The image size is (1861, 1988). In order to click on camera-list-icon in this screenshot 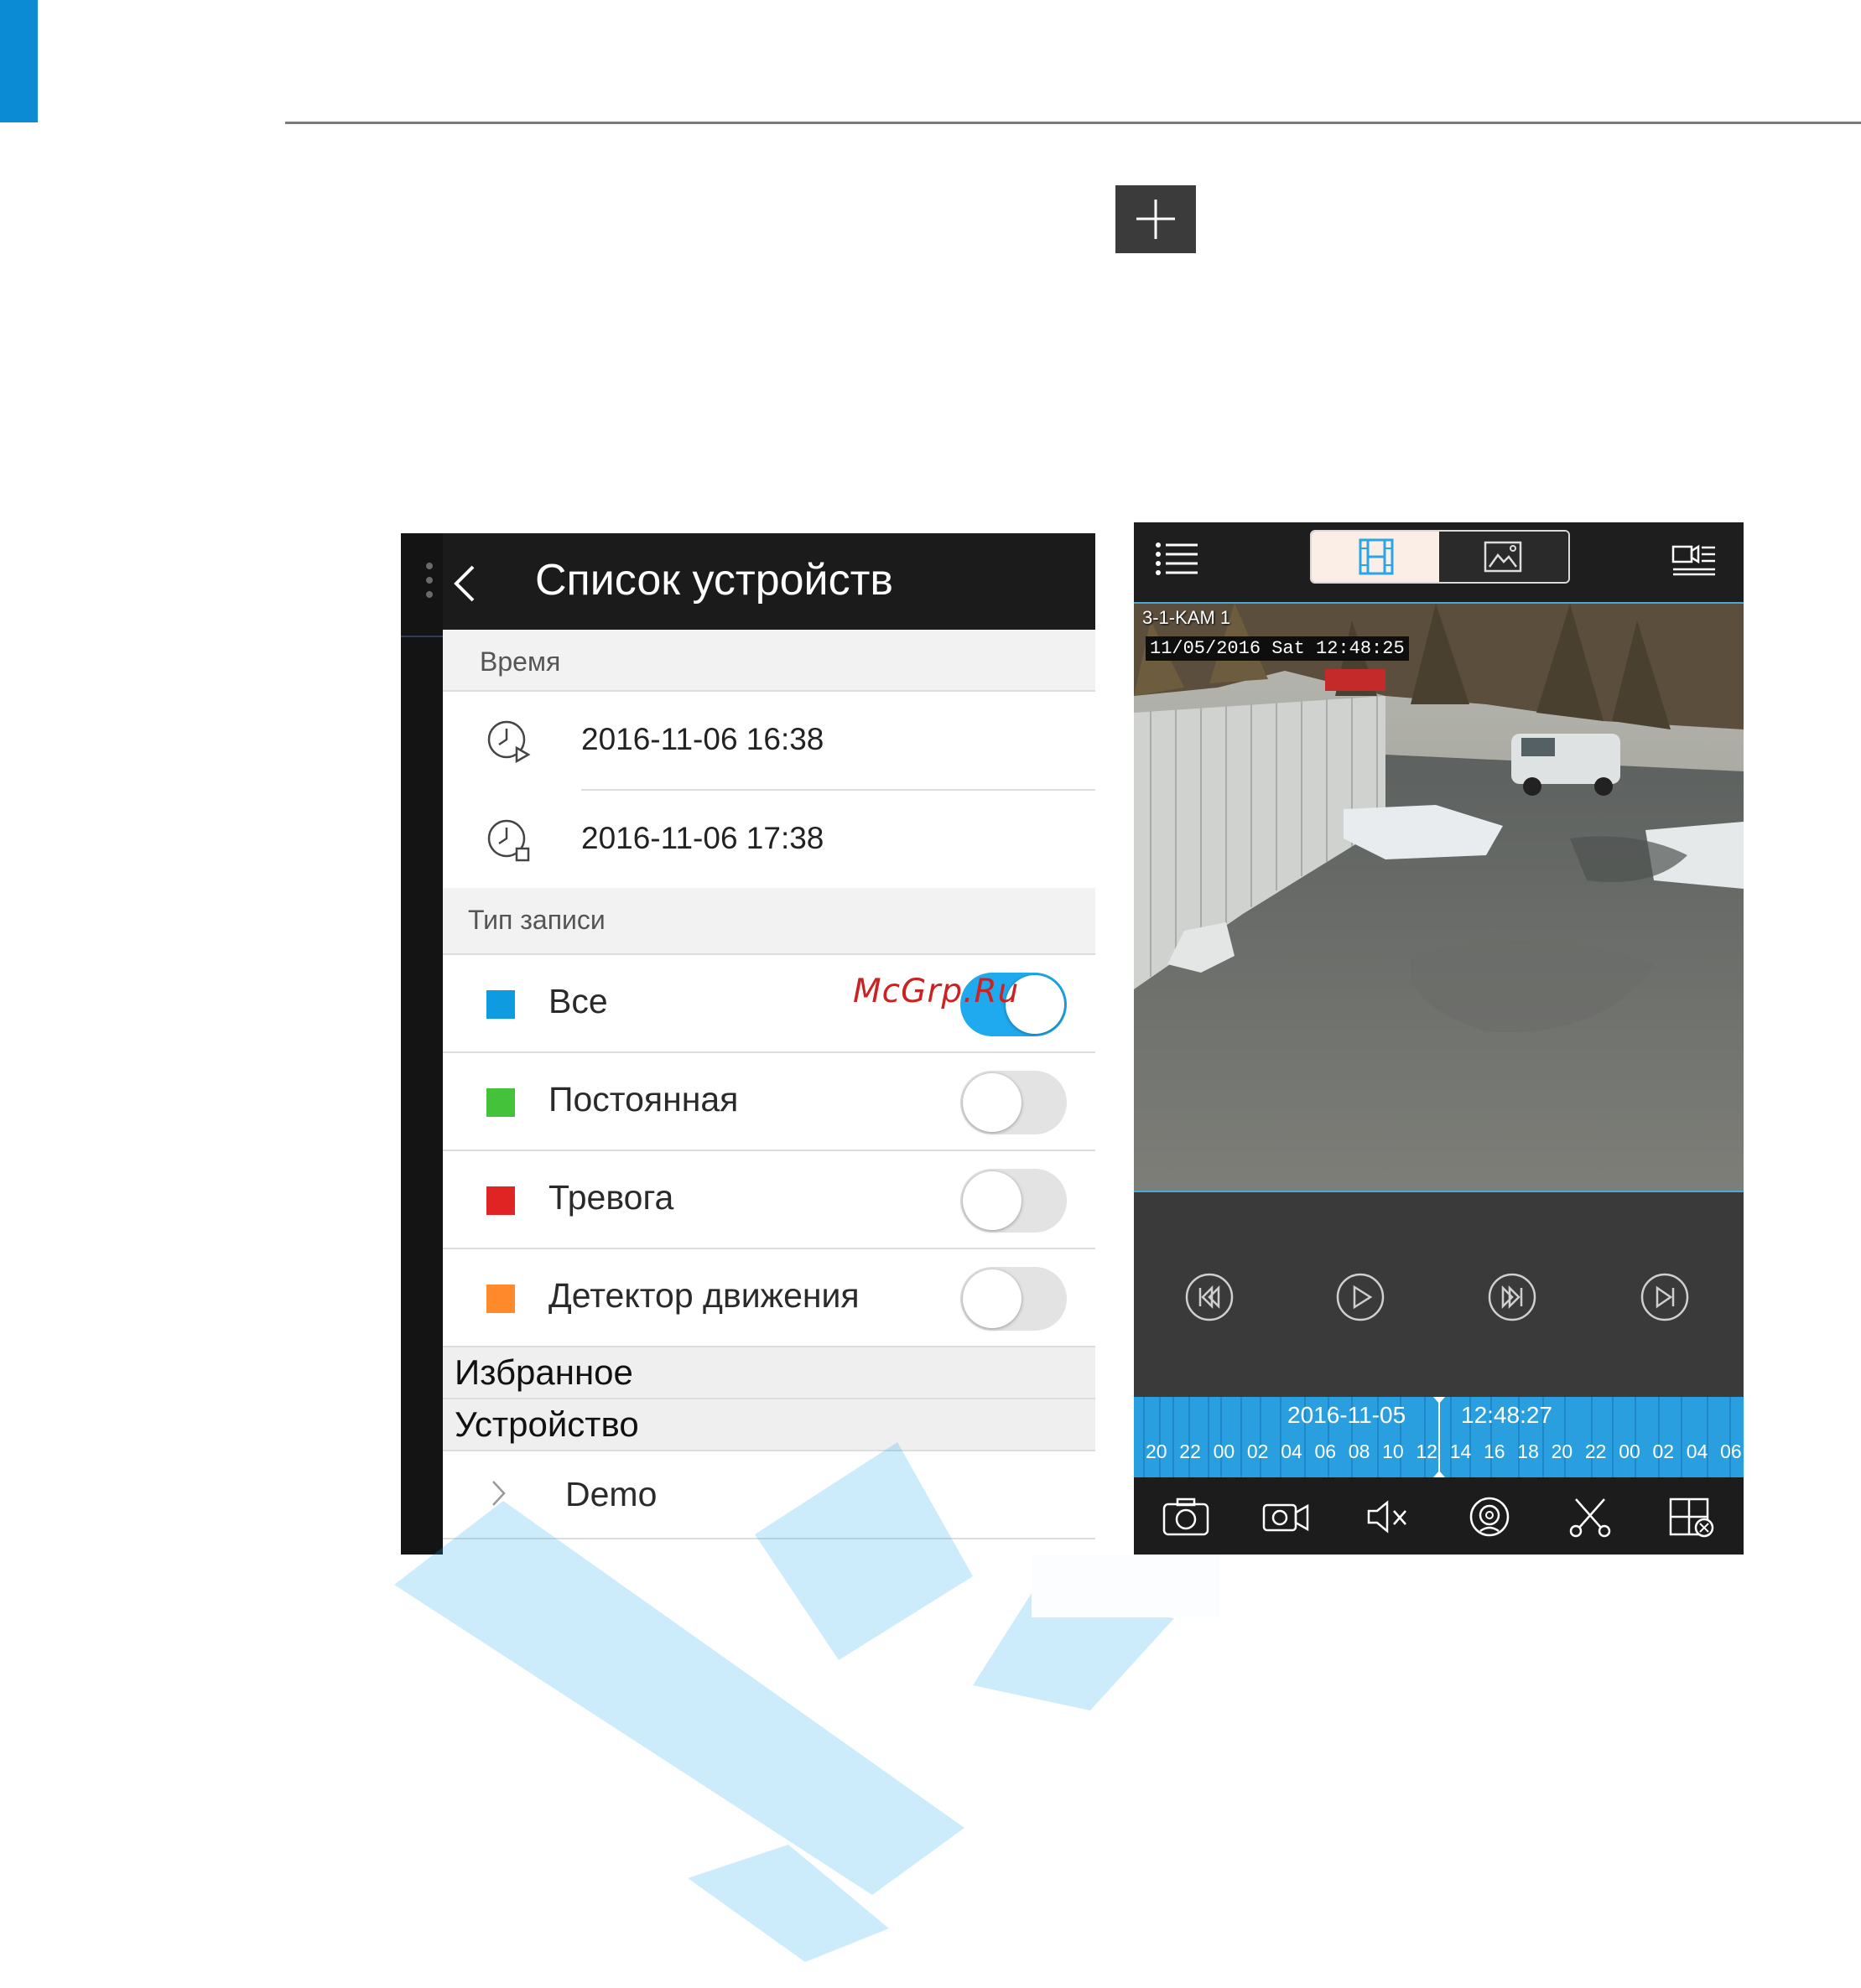, I will do `click(1694, 557)`.